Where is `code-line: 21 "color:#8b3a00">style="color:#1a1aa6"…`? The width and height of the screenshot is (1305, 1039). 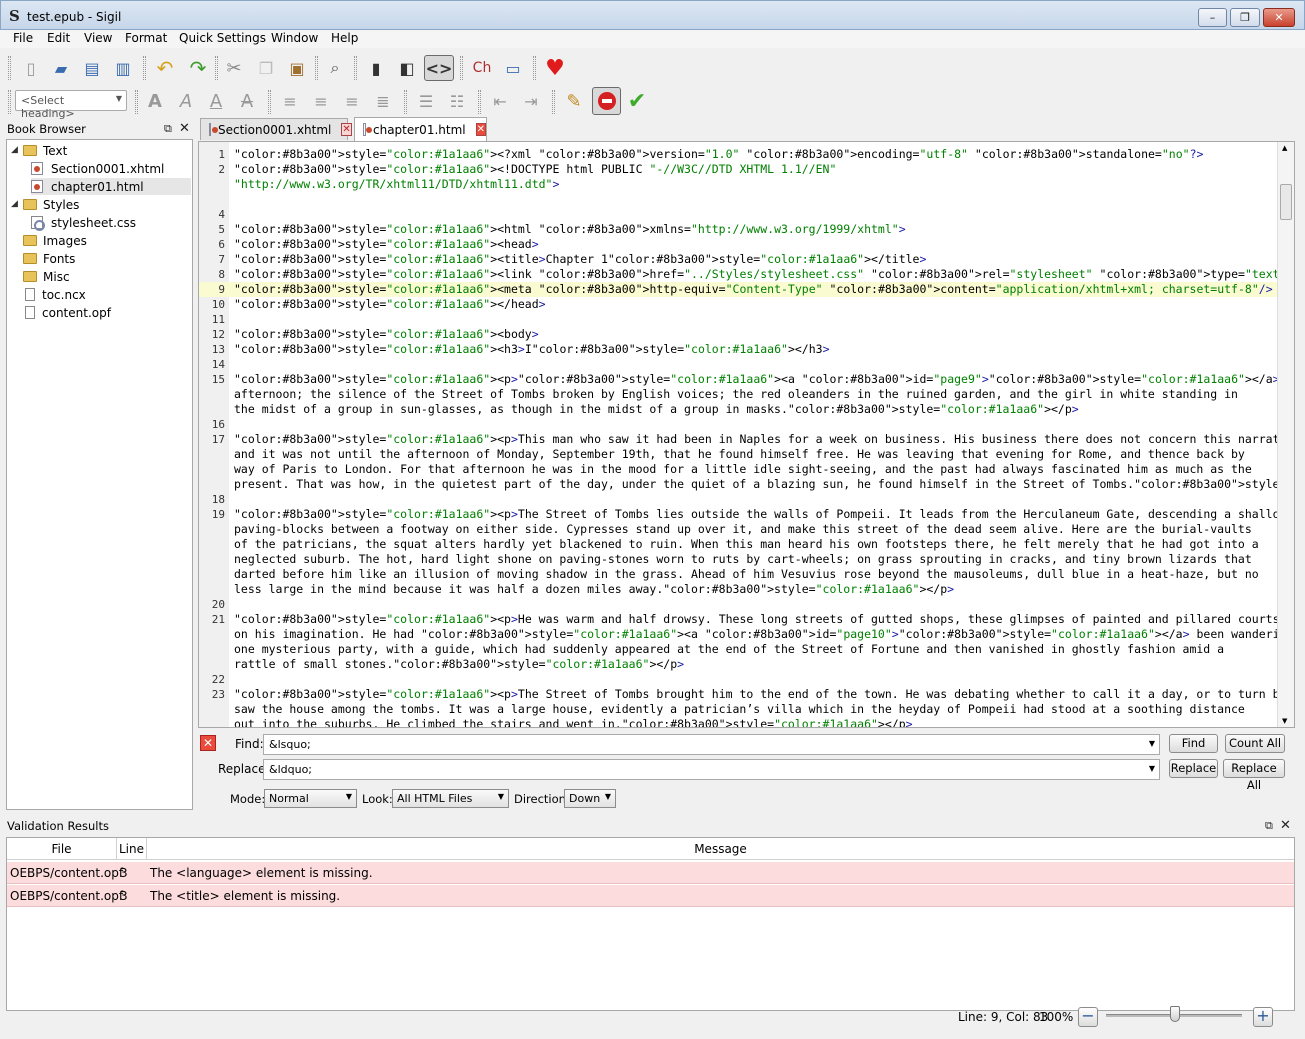
code-line: 21 "color:#8b3a00">style="color:#1a1aa6"… is located at coordinates (746, 619).